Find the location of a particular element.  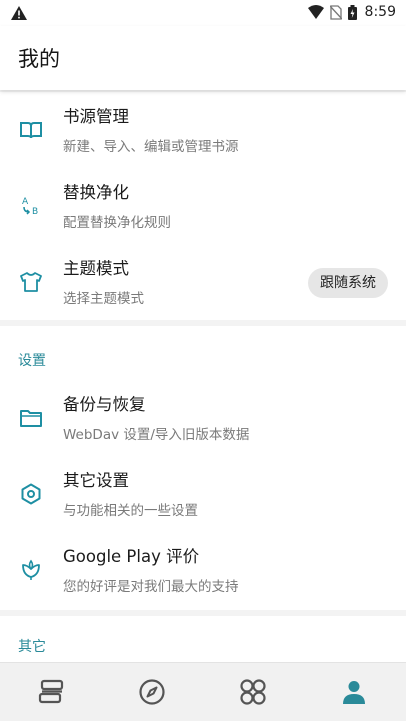

item-subtitle: 配置替换净化规则 is located at coordinates (117, 223).